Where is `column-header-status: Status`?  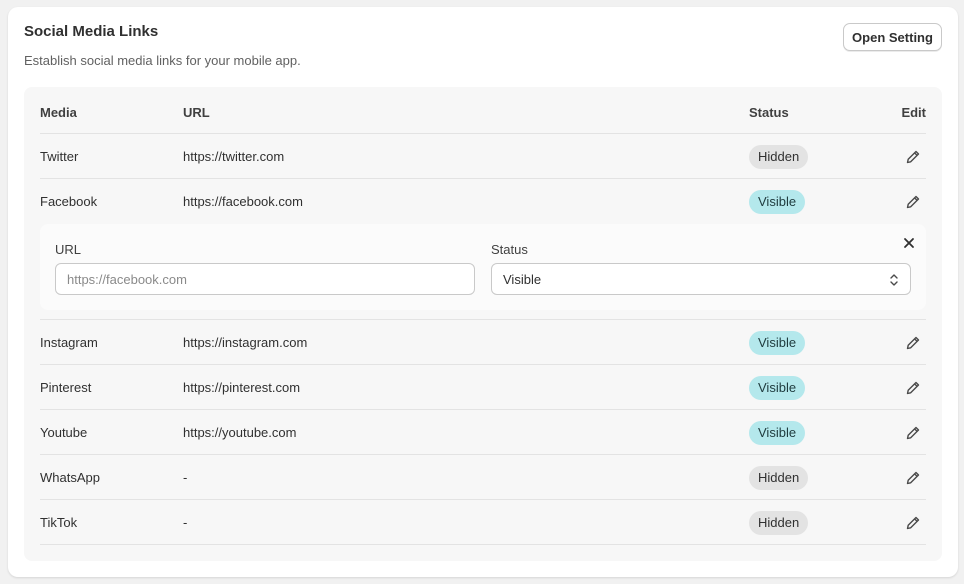
column-header-status: Status is located at coordinates (769, 112).